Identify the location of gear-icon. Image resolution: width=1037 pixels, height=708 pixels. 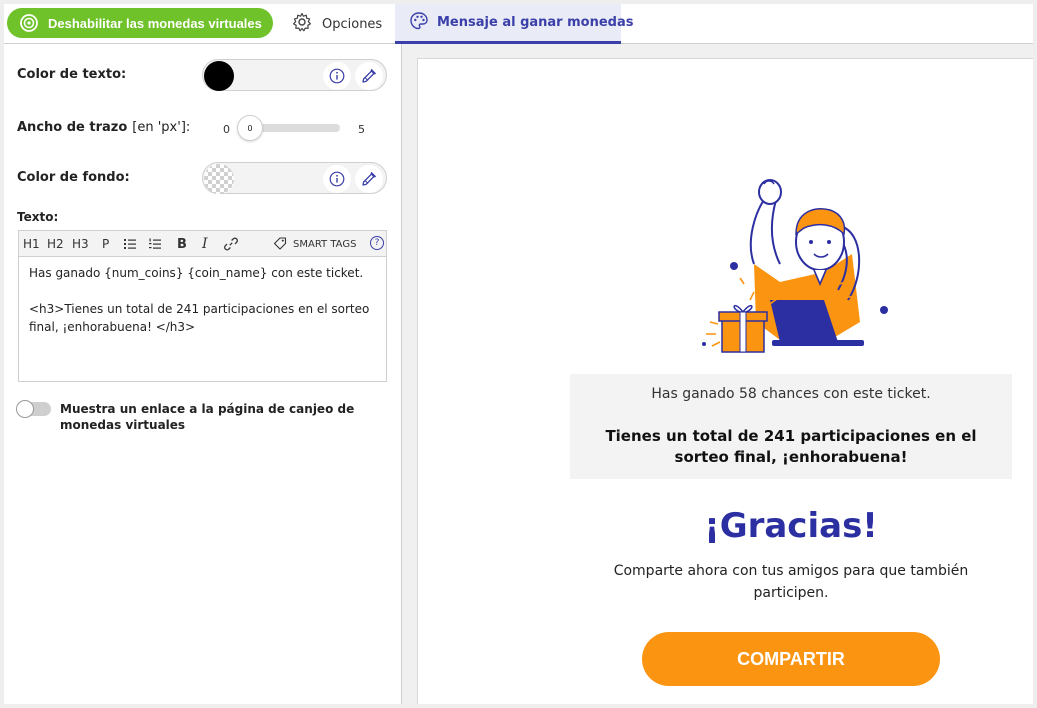
(302, 24).